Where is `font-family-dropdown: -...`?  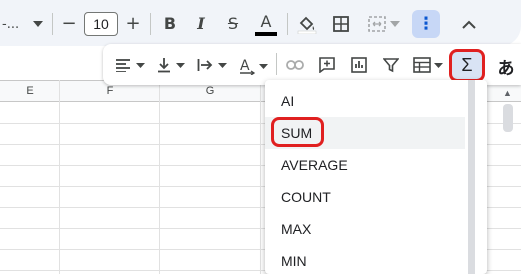
font-family-dropdown: -... is located at coordinates (23, 24).